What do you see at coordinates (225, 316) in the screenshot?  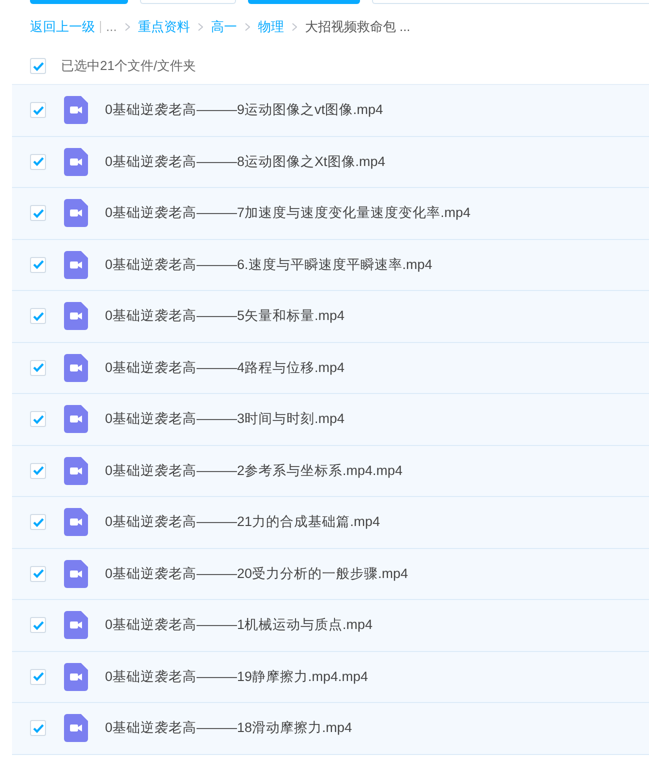 I see `file-name: 0基础逆袭老高———5矢量和标量.mp4` at bounding box center [225, 316].